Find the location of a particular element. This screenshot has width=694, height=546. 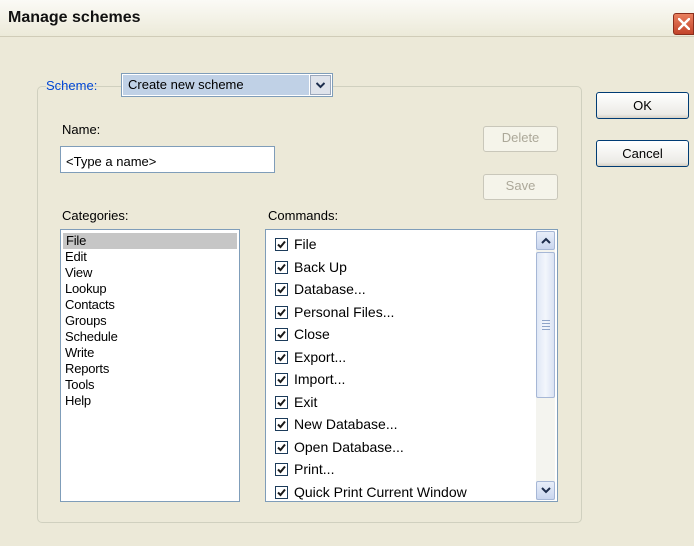

arrow-up-icon is located at coordinates (546, 240).